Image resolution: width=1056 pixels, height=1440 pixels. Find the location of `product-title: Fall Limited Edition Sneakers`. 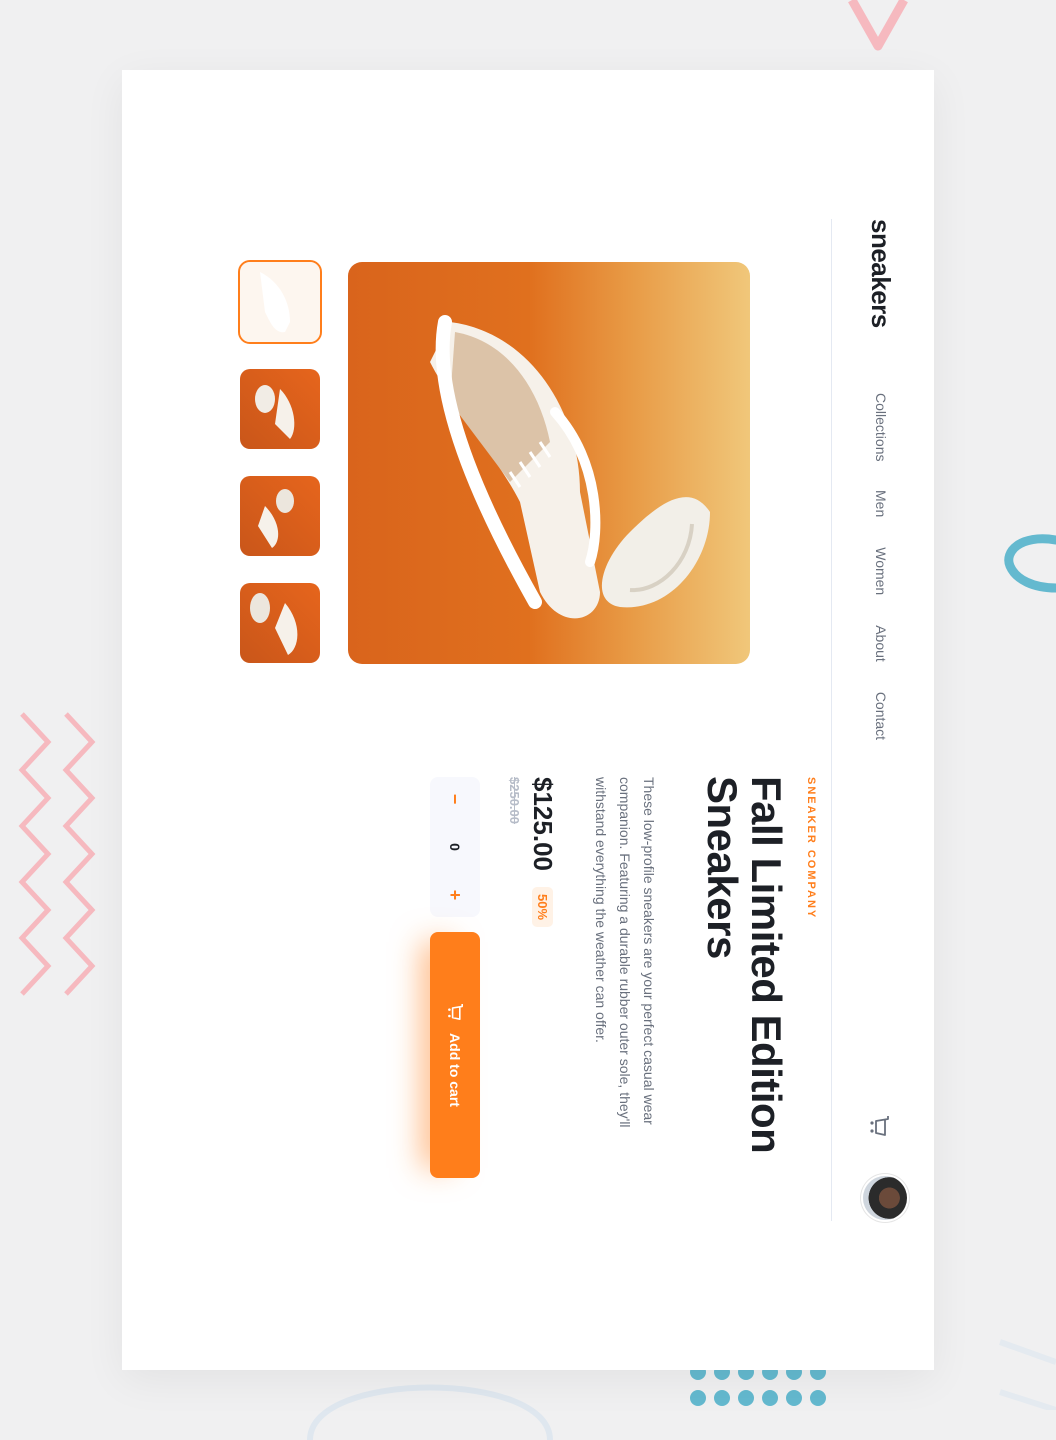

product-title: Fall Limited Edition Sneakers is located at coordinates (744, 965).